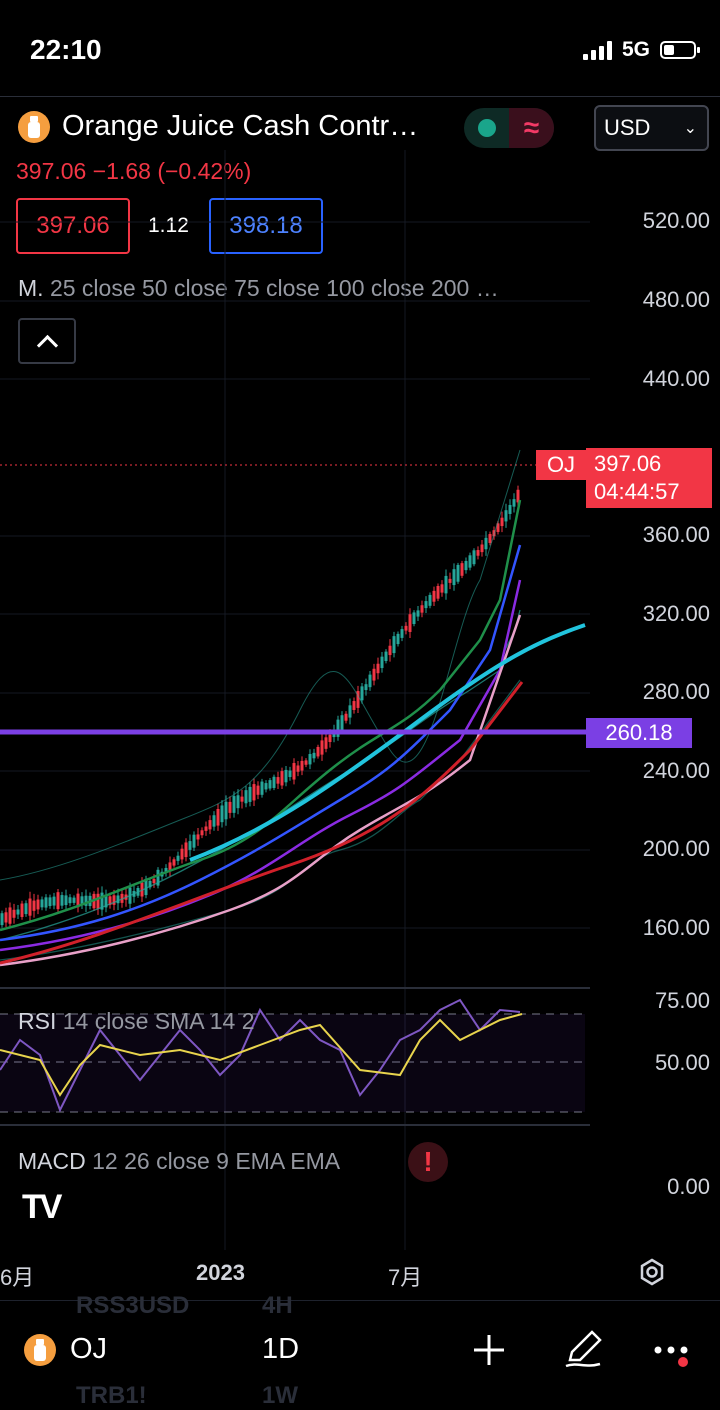 The image size is (720, 1410). I want to click on macd-axis-label: 0.00, so click(688, 1186).